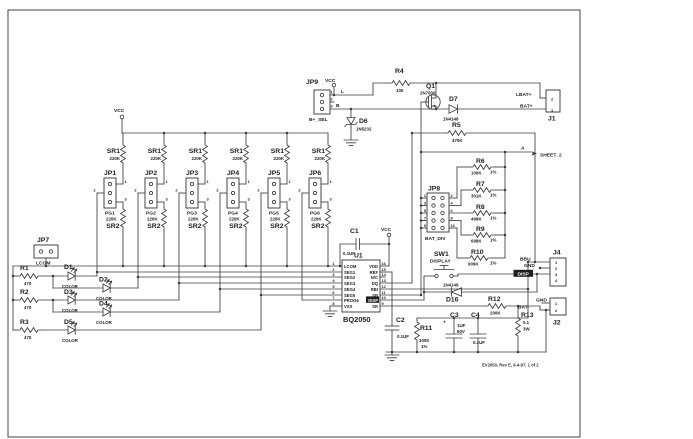  Describe the element at coordinates (541, 301) in the screenshot. I see `net-gnd-j2: GND` at that location.